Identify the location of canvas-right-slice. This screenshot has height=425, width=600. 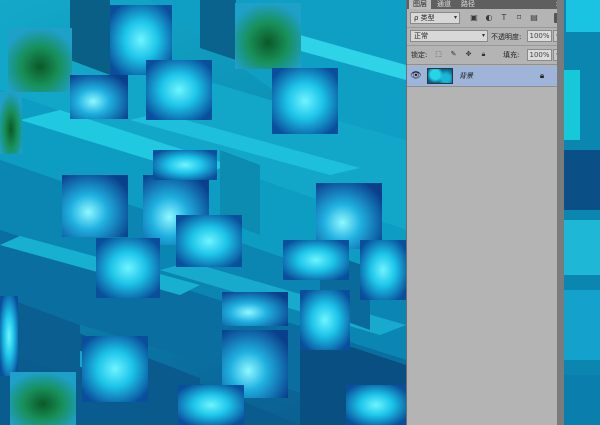
(582, 212).